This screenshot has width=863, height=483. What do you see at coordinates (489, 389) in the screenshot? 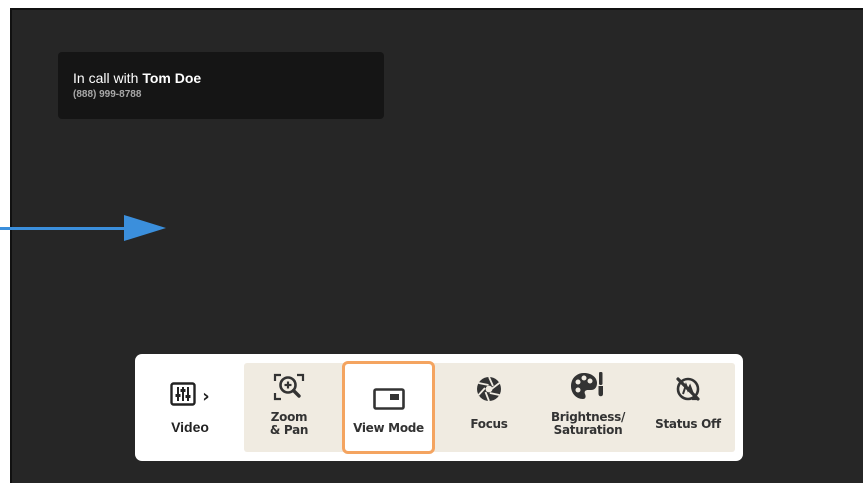
I see `aperture-icon` at bounding box center [489, 389].